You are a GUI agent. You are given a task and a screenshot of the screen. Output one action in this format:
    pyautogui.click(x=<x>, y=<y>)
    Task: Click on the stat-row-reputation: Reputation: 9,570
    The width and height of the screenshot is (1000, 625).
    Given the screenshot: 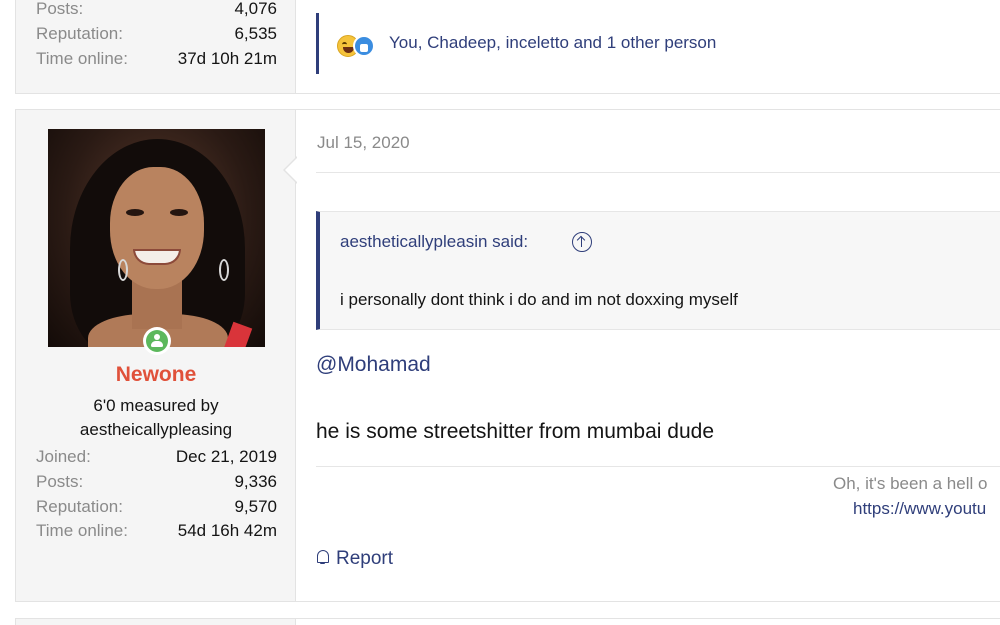 What is the action you would take?
    pyautogui.click(x=156, y=509)
    